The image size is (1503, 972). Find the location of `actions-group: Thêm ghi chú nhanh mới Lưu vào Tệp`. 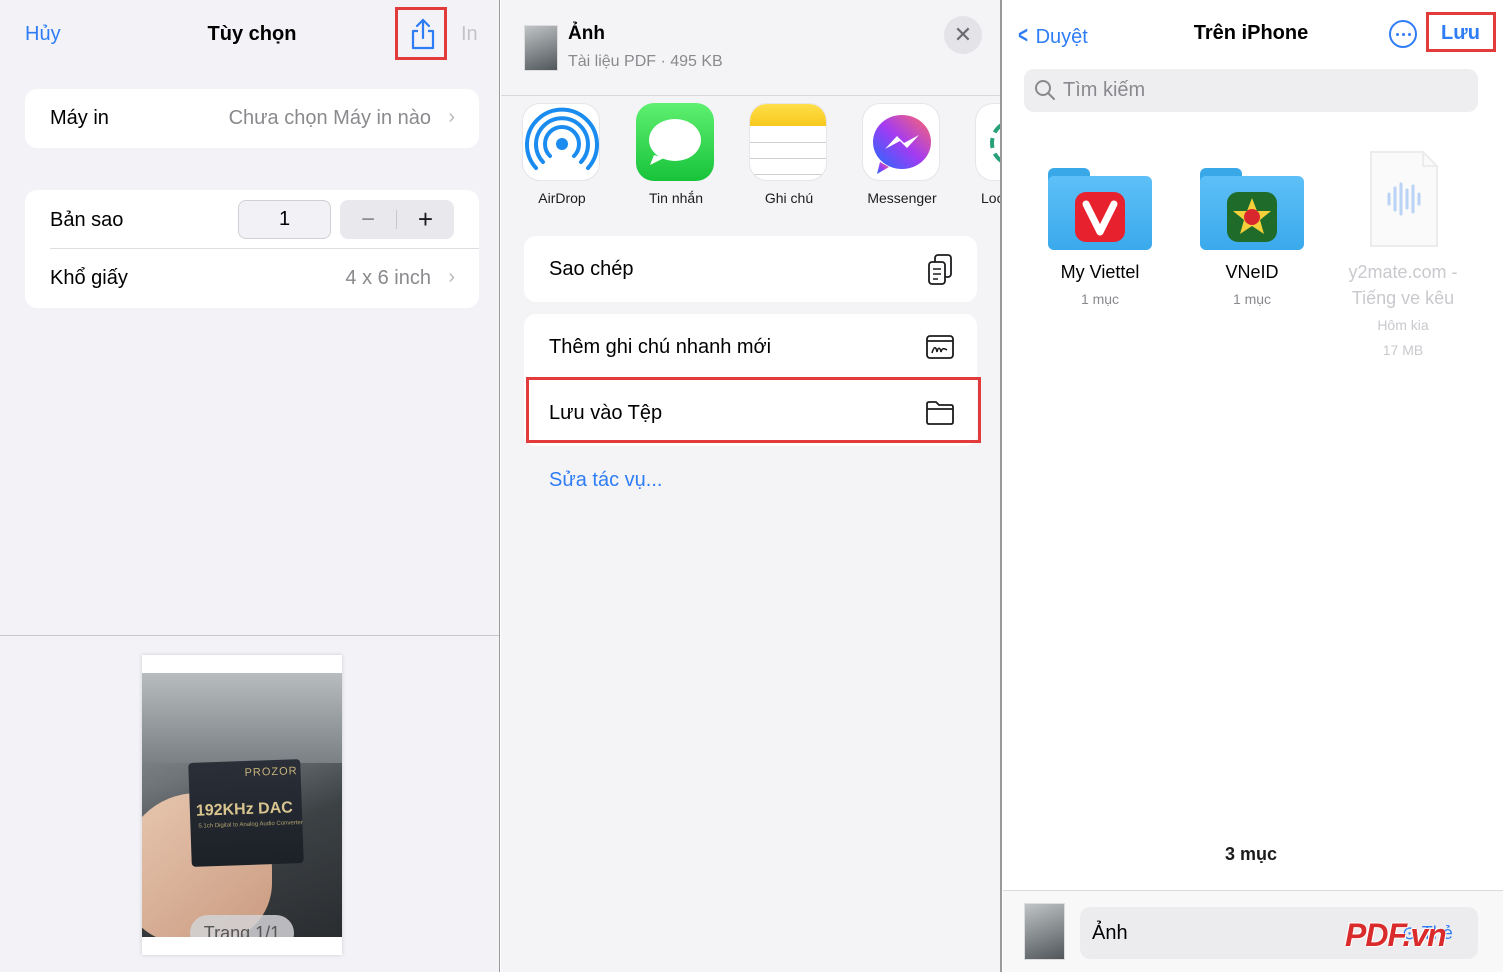

actions-group: Thêm ghi chú nhanh mới Lưu vào Tệp is located at coordinates (750, 380).